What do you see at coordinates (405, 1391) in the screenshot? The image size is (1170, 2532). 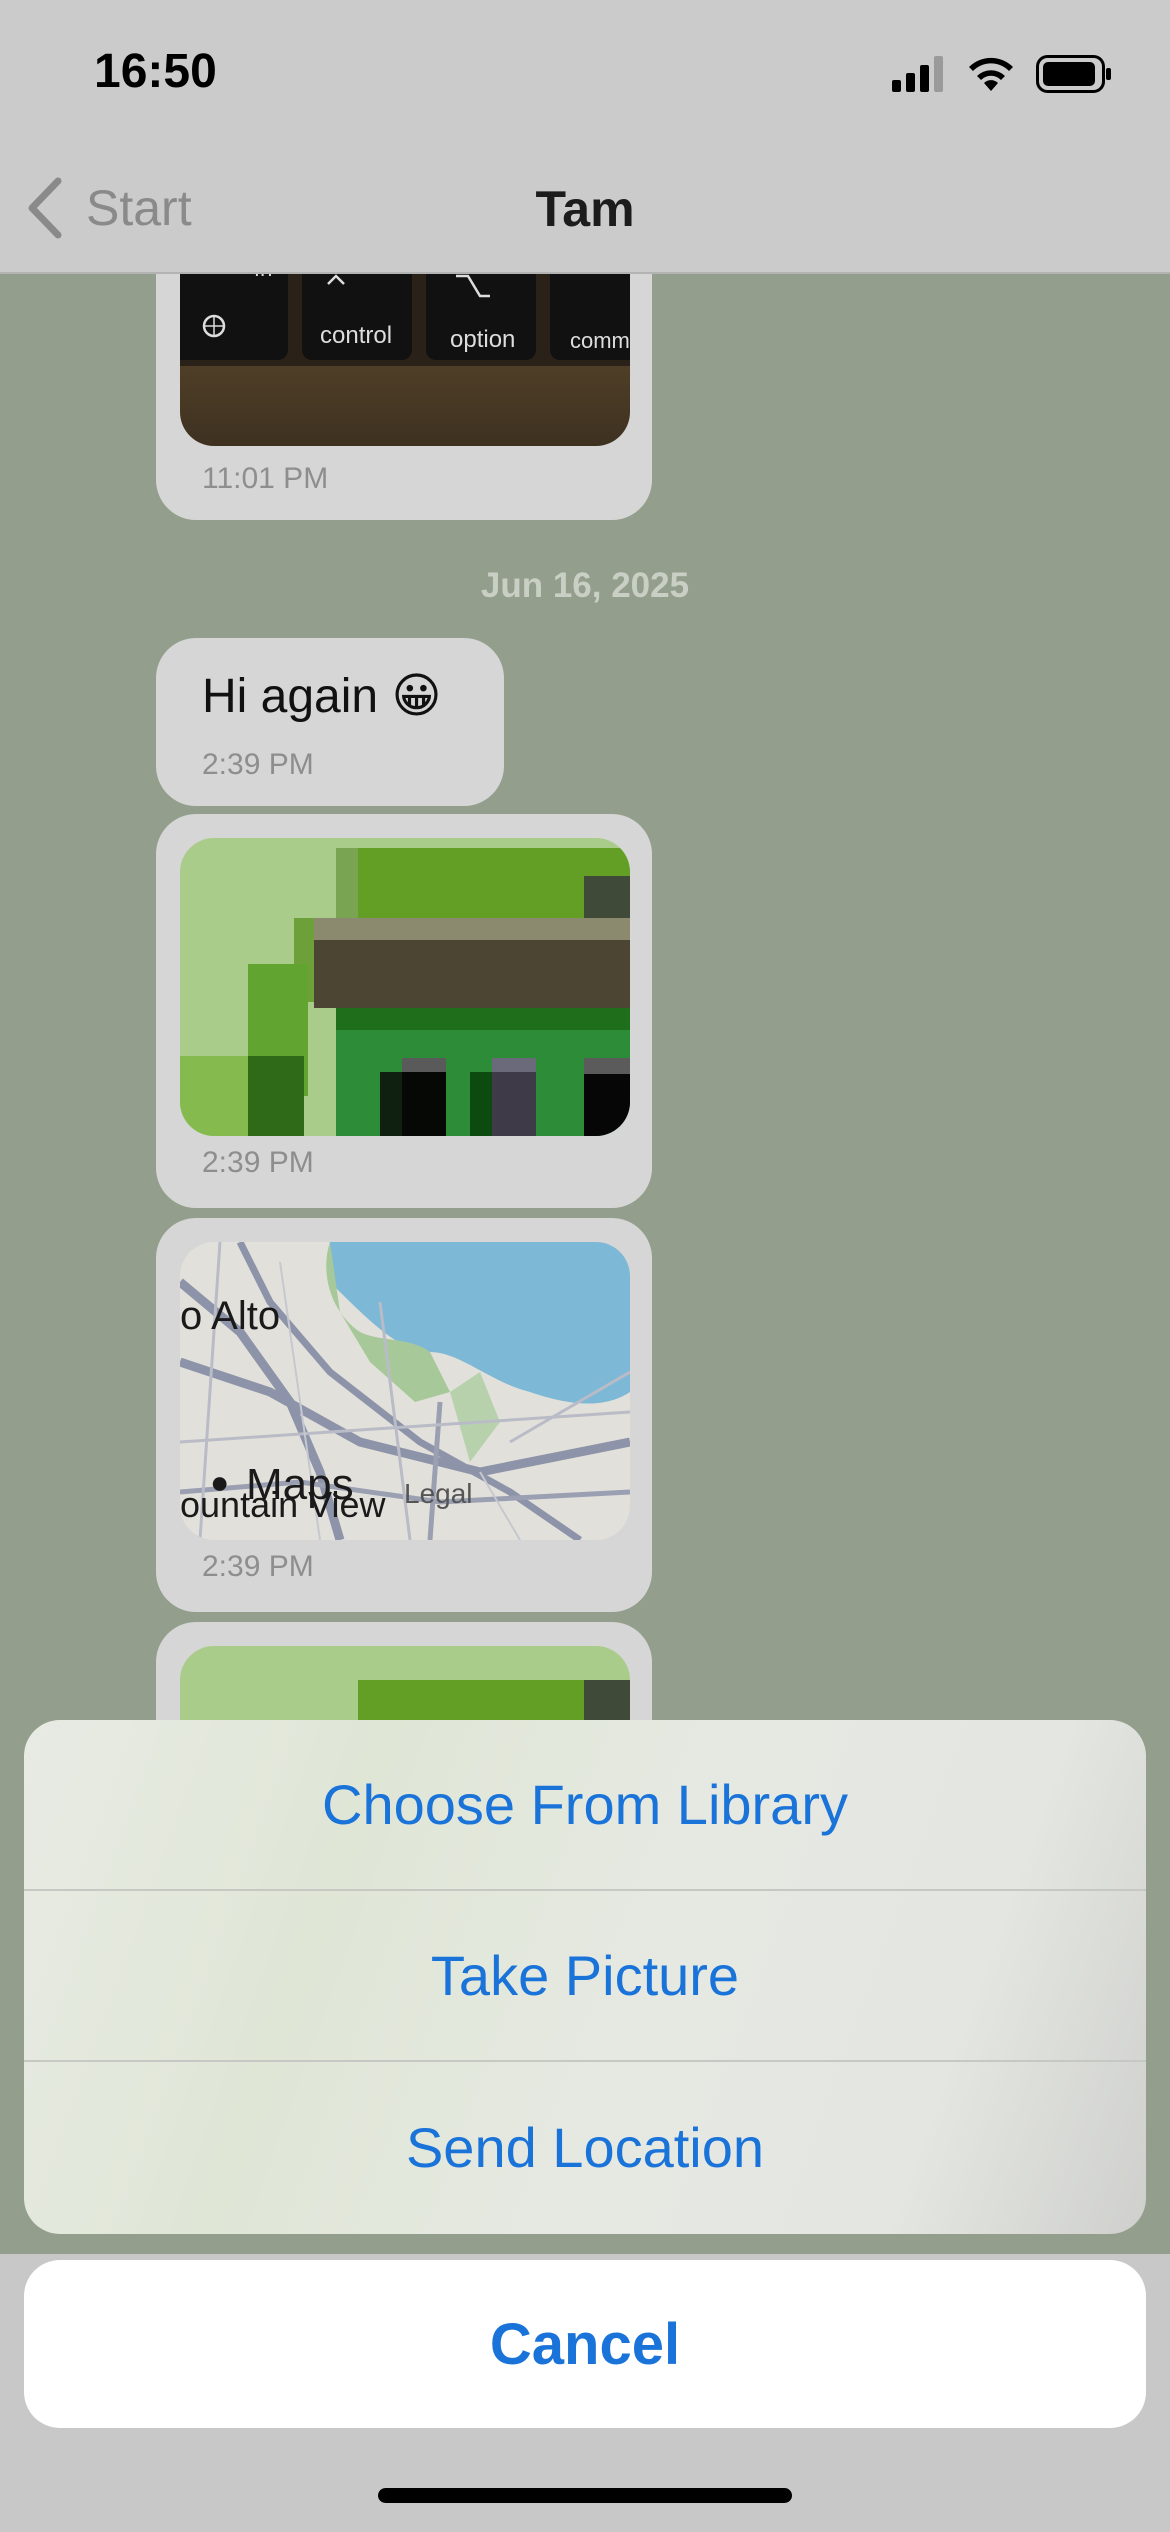 I see `map-thumbnail: o Alto ● Maps ountain View Legal` at bounding box center [405, 1391].